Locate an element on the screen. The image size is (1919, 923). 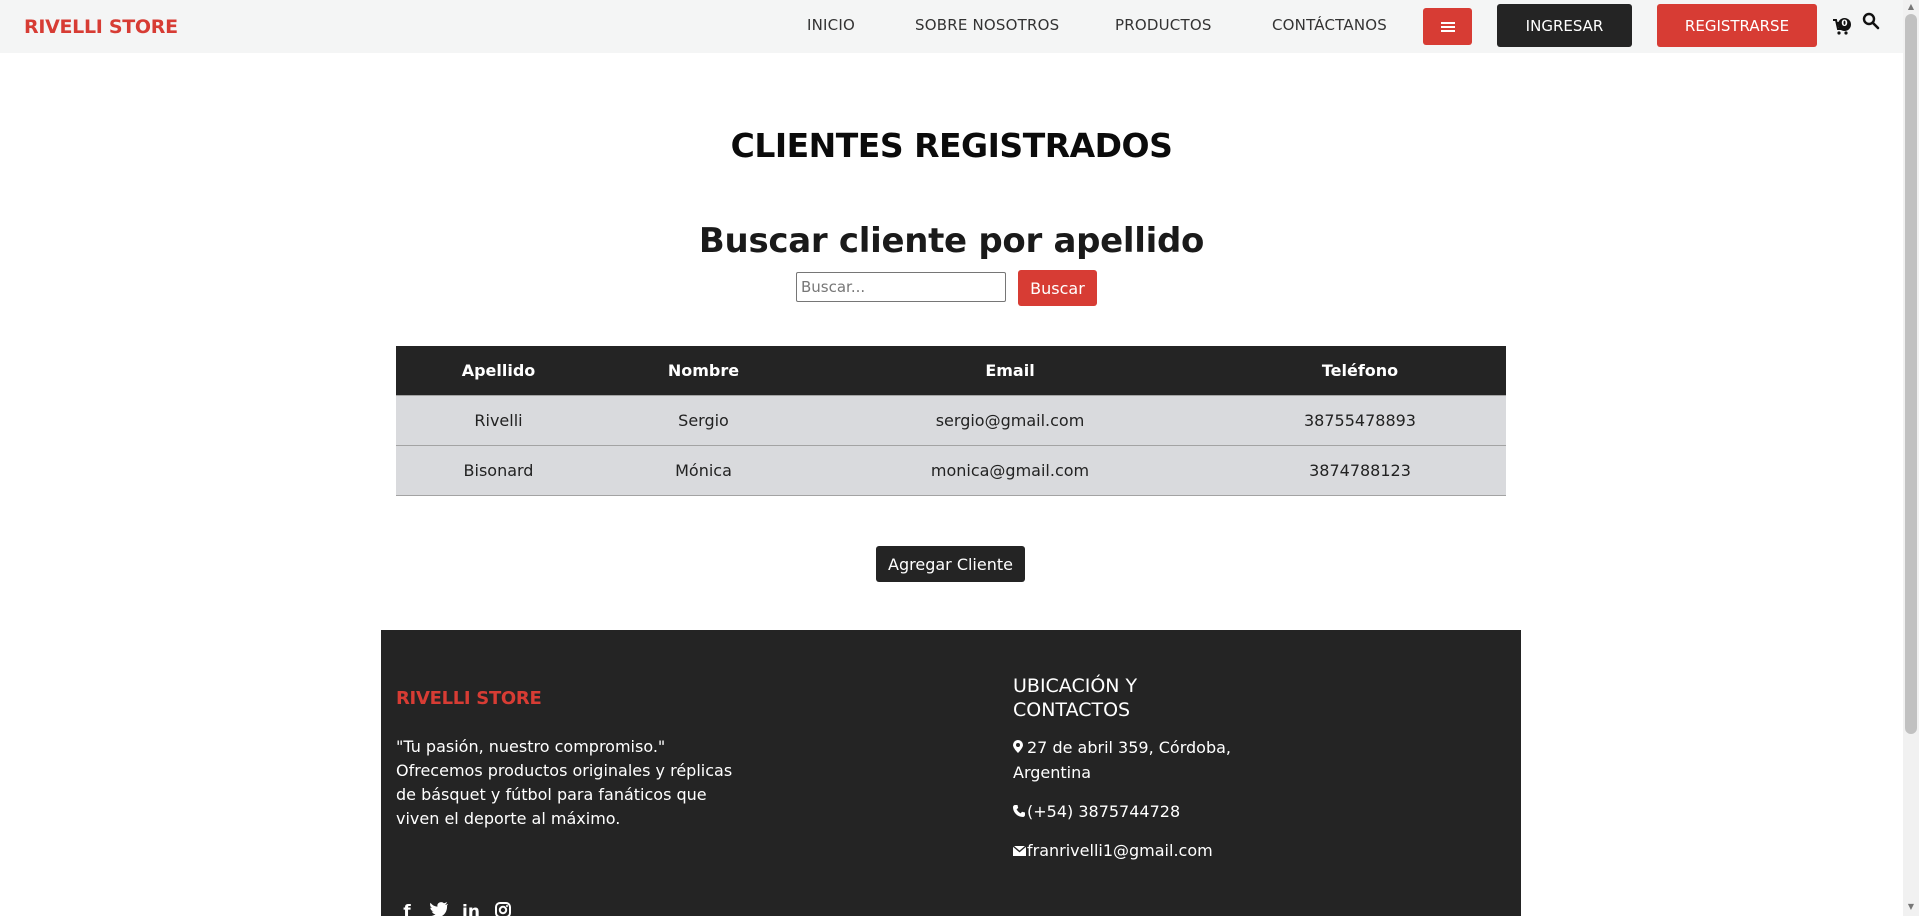
cell-apellido: Bisonard is located at coordinates (498, 470).